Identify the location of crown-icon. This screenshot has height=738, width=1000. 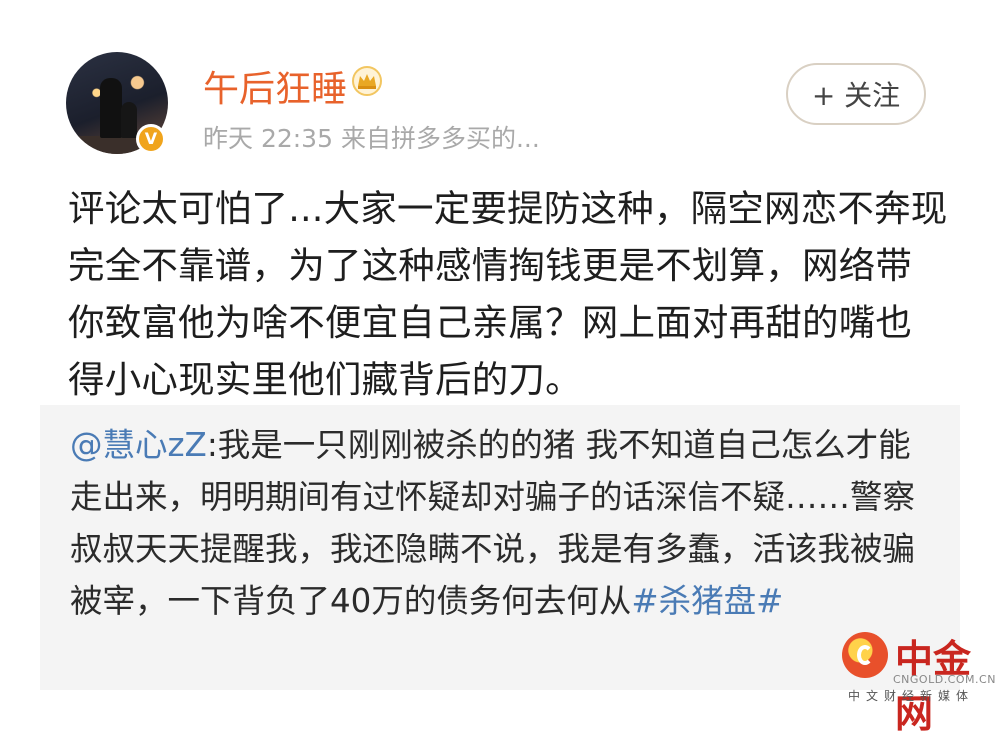
(367, 81).